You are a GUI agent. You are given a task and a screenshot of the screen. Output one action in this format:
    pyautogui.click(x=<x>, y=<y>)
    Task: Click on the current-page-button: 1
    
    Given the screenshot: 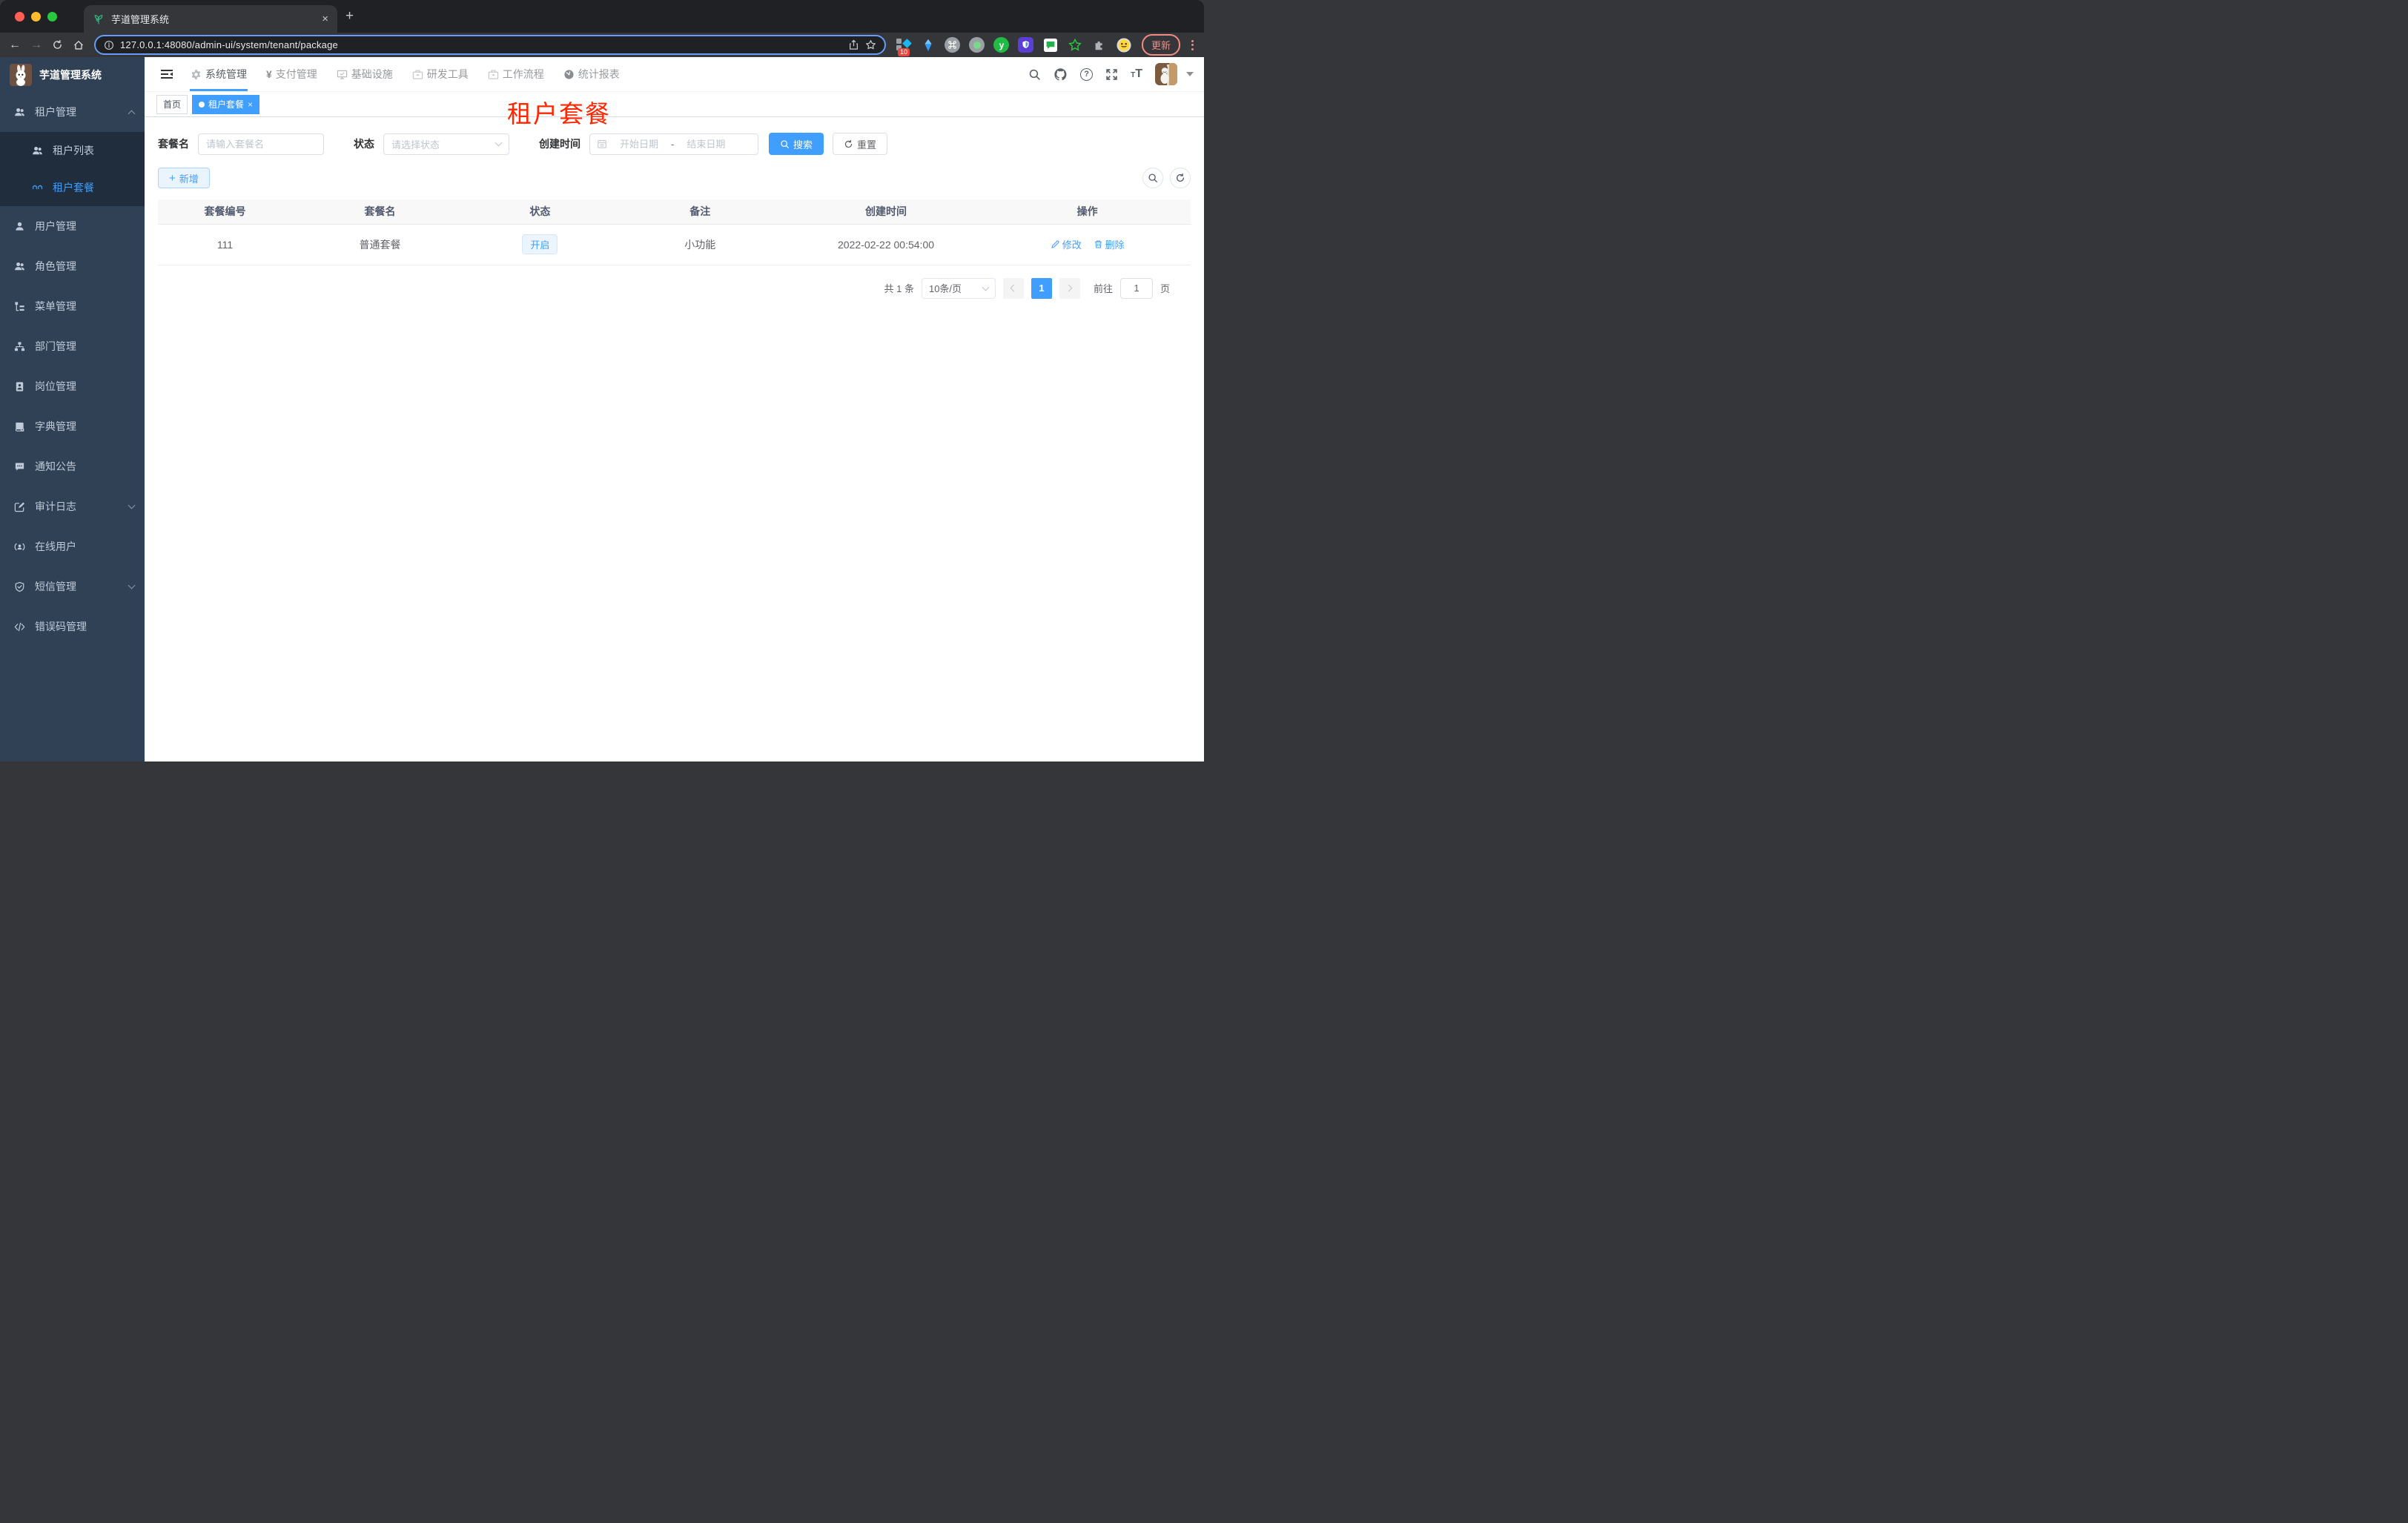 What is the action you would take?
    pyautogui.click(x=1041, y=288)
    